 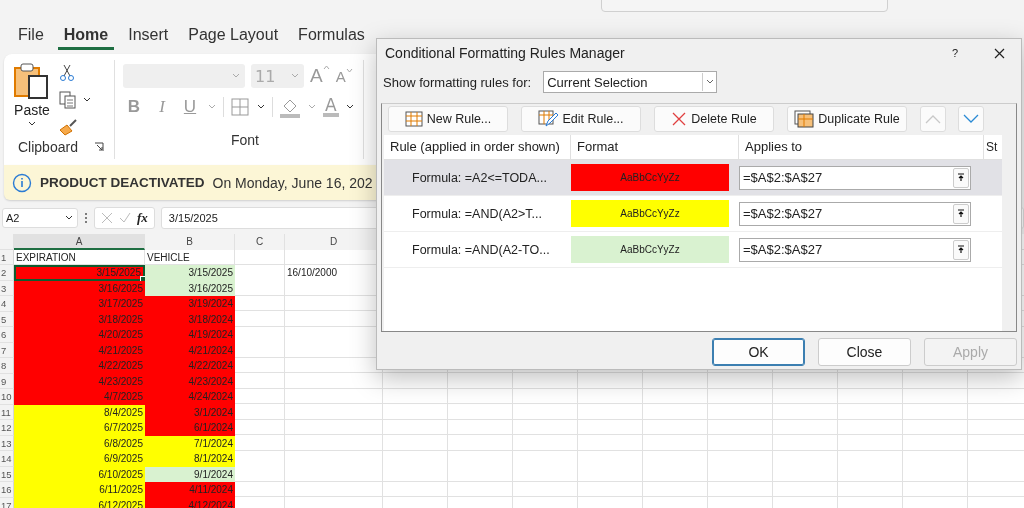 What do you see at coordinates (548, 119) in the screenshot?
I see `table-pencil-icon` at bounding box center [548, 119].